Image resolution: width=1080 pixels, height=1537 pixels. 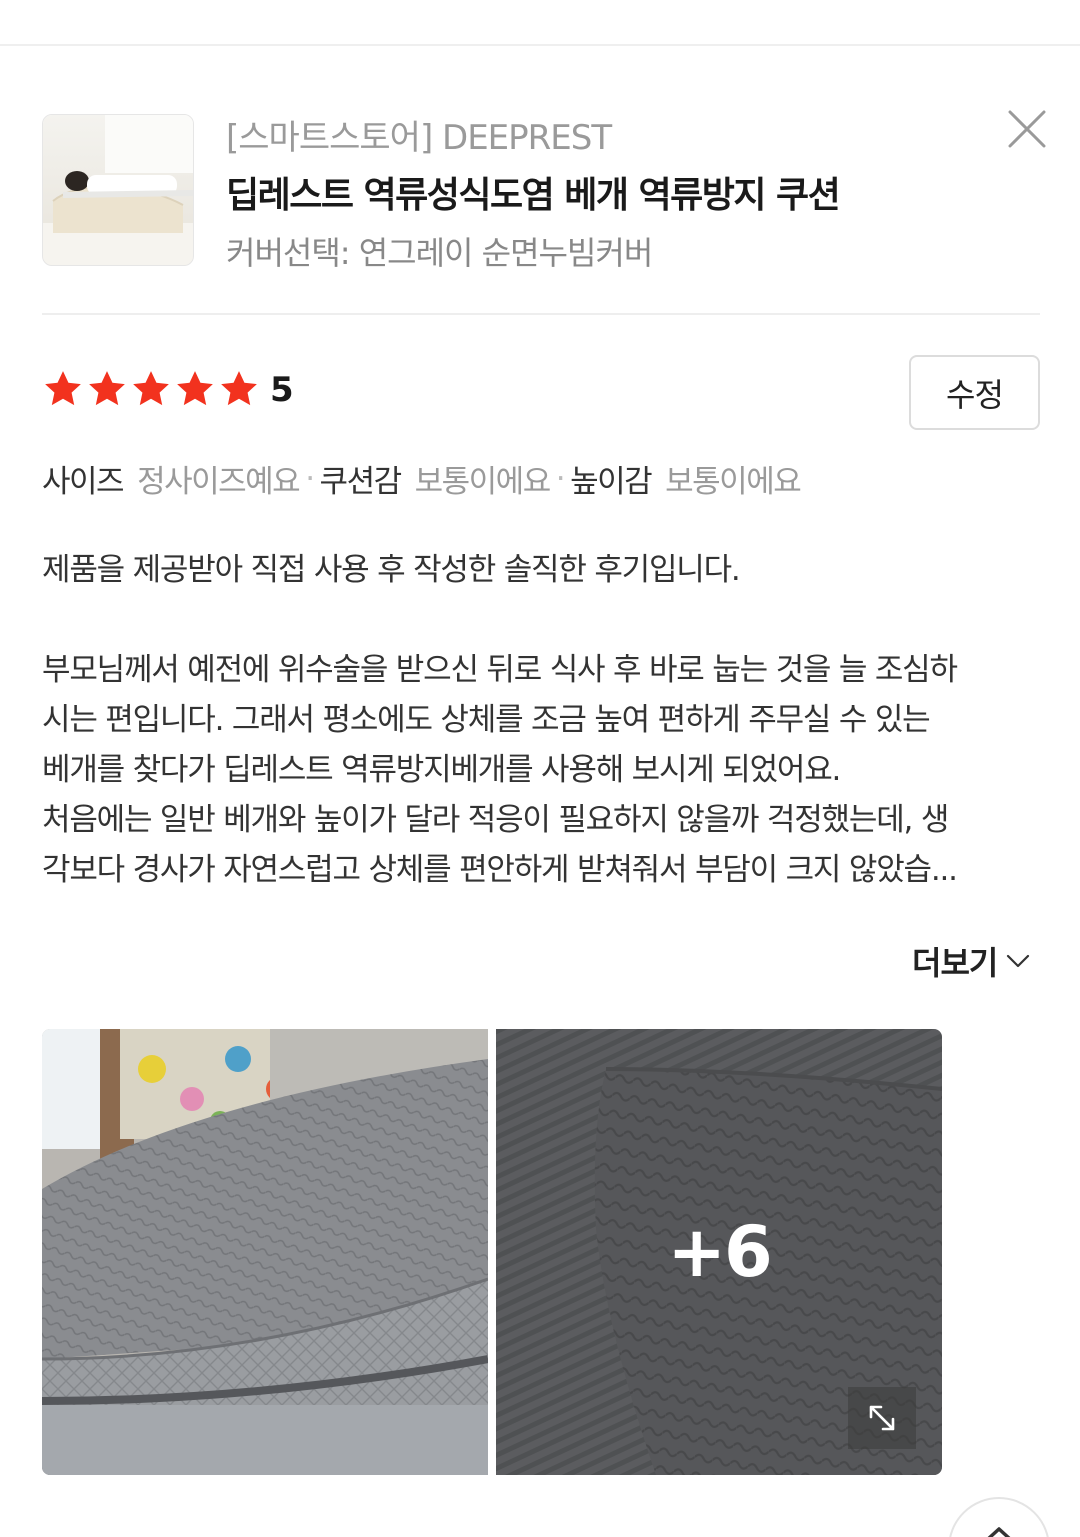 What do you see at coordinates (419, 138) in the screenshot?
I see `store-name: [스마트스토어] DEEPREST` at bounding box center [419, 138].